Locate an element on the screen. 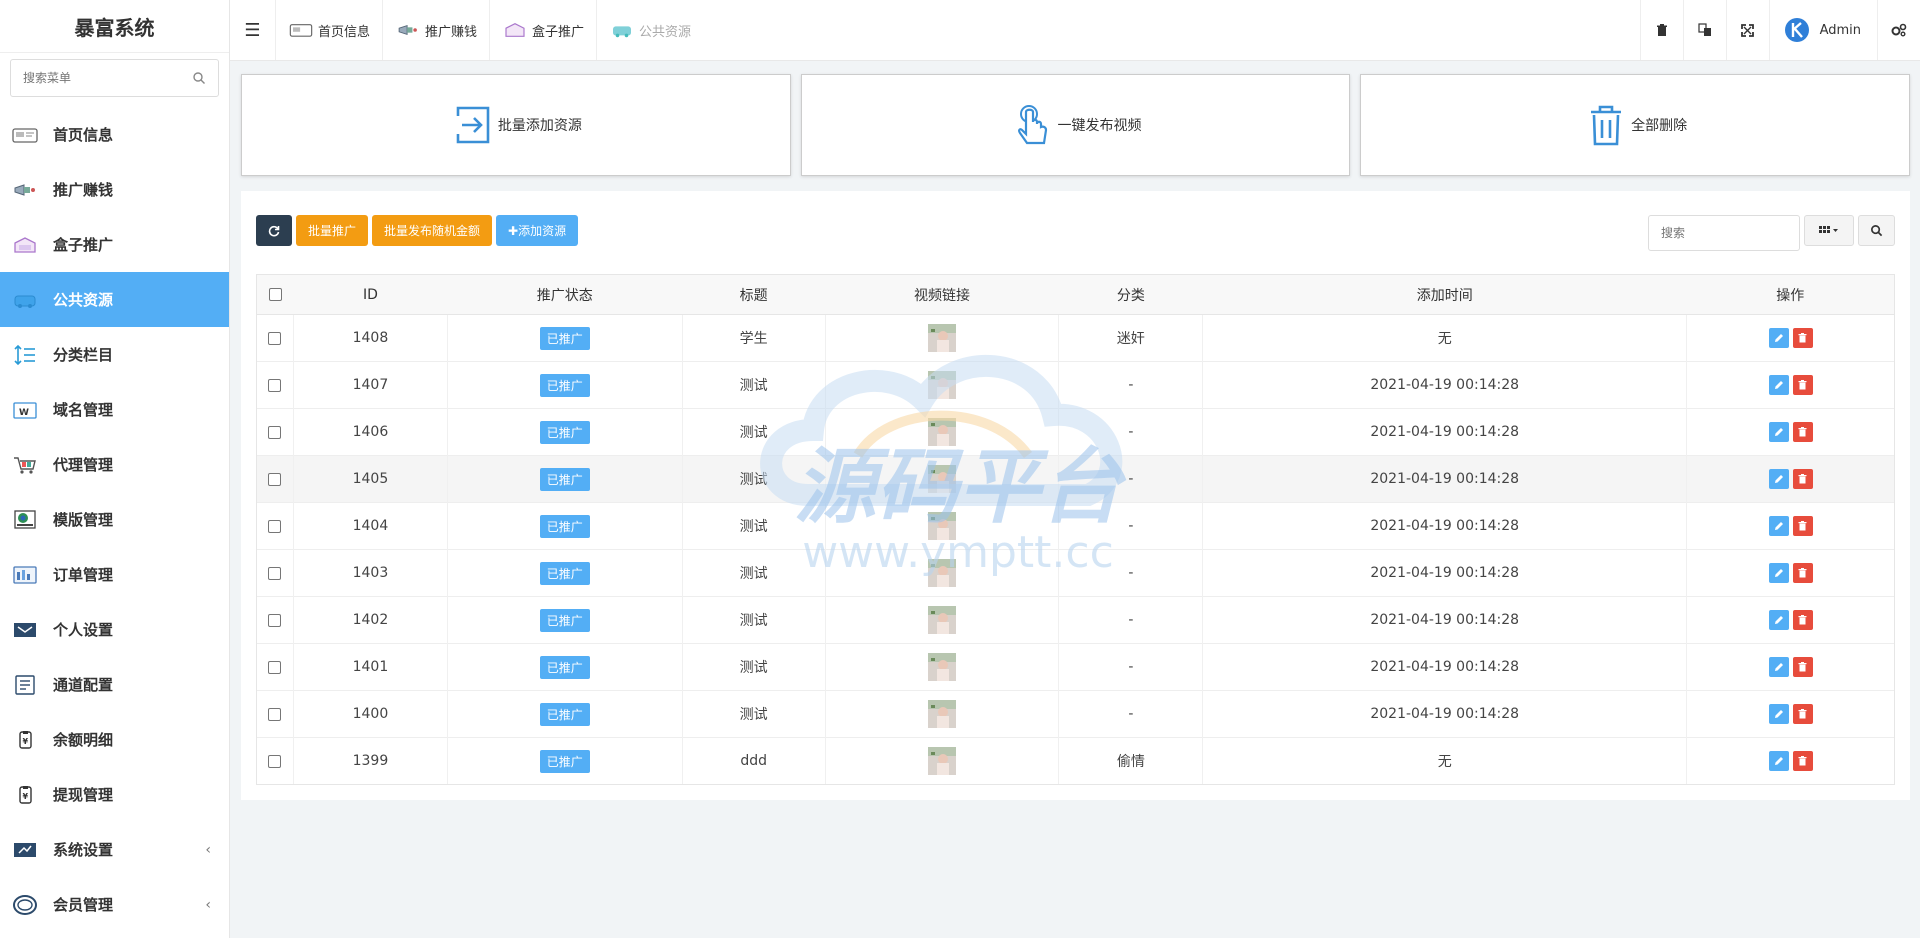 Image resolution: width=1920 pixels, height=938 pixels. sidebar-item-promote: 推广赚钱 is located at coordinates (114, 189).